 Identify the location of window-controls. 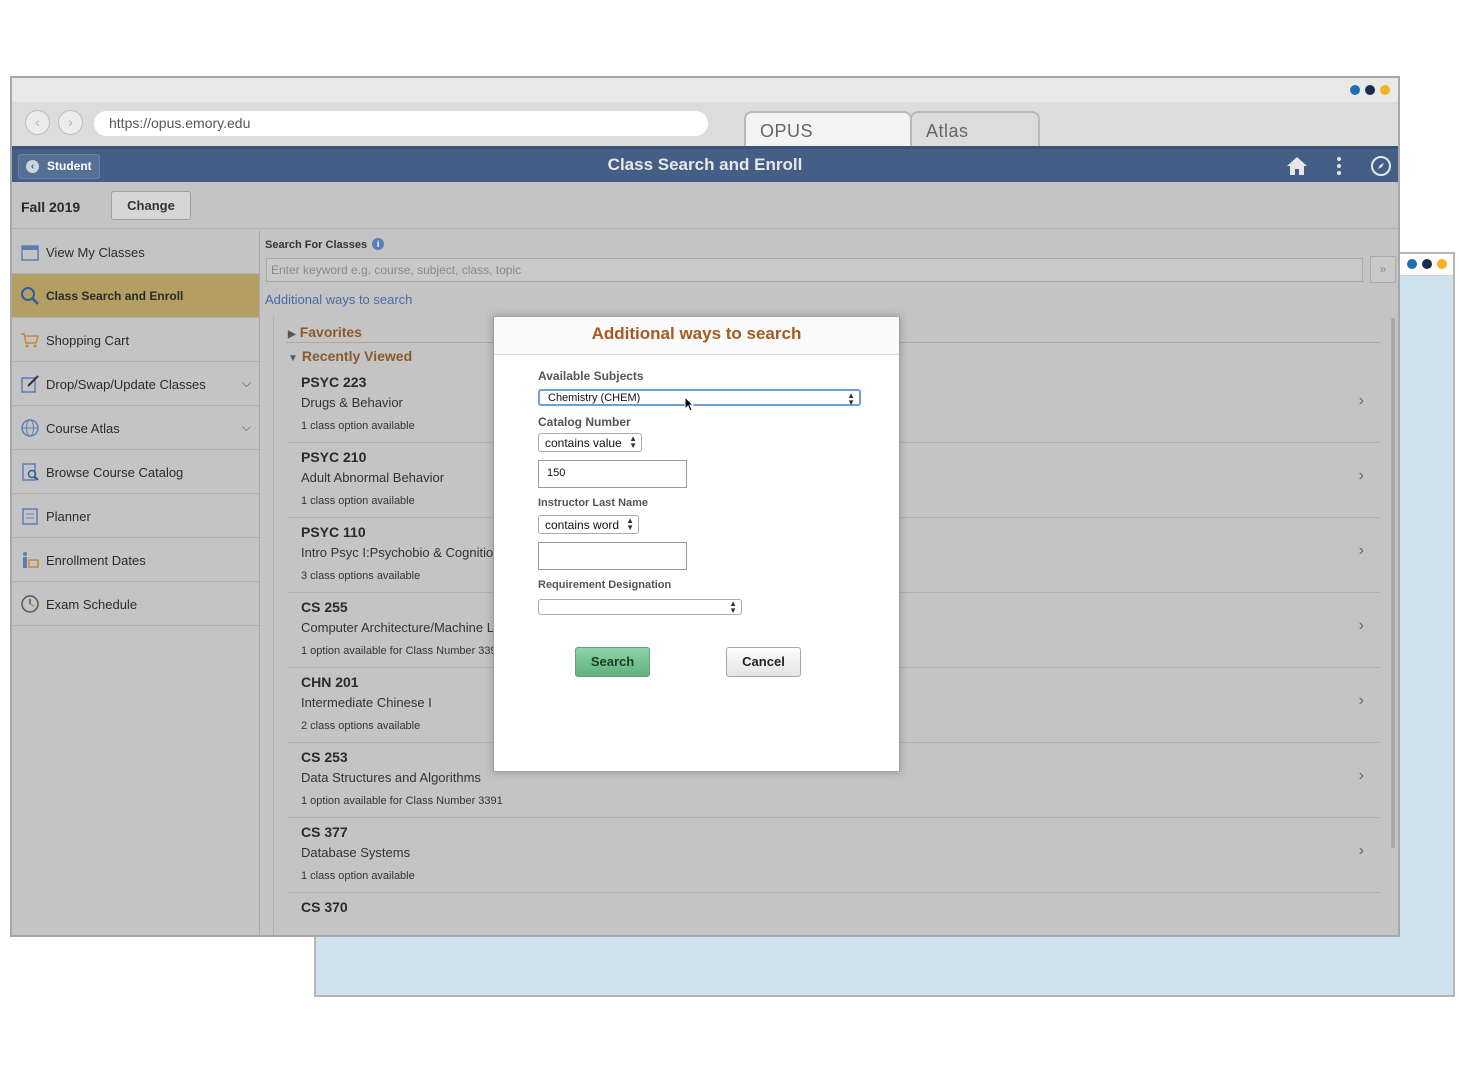
(1427, 264).